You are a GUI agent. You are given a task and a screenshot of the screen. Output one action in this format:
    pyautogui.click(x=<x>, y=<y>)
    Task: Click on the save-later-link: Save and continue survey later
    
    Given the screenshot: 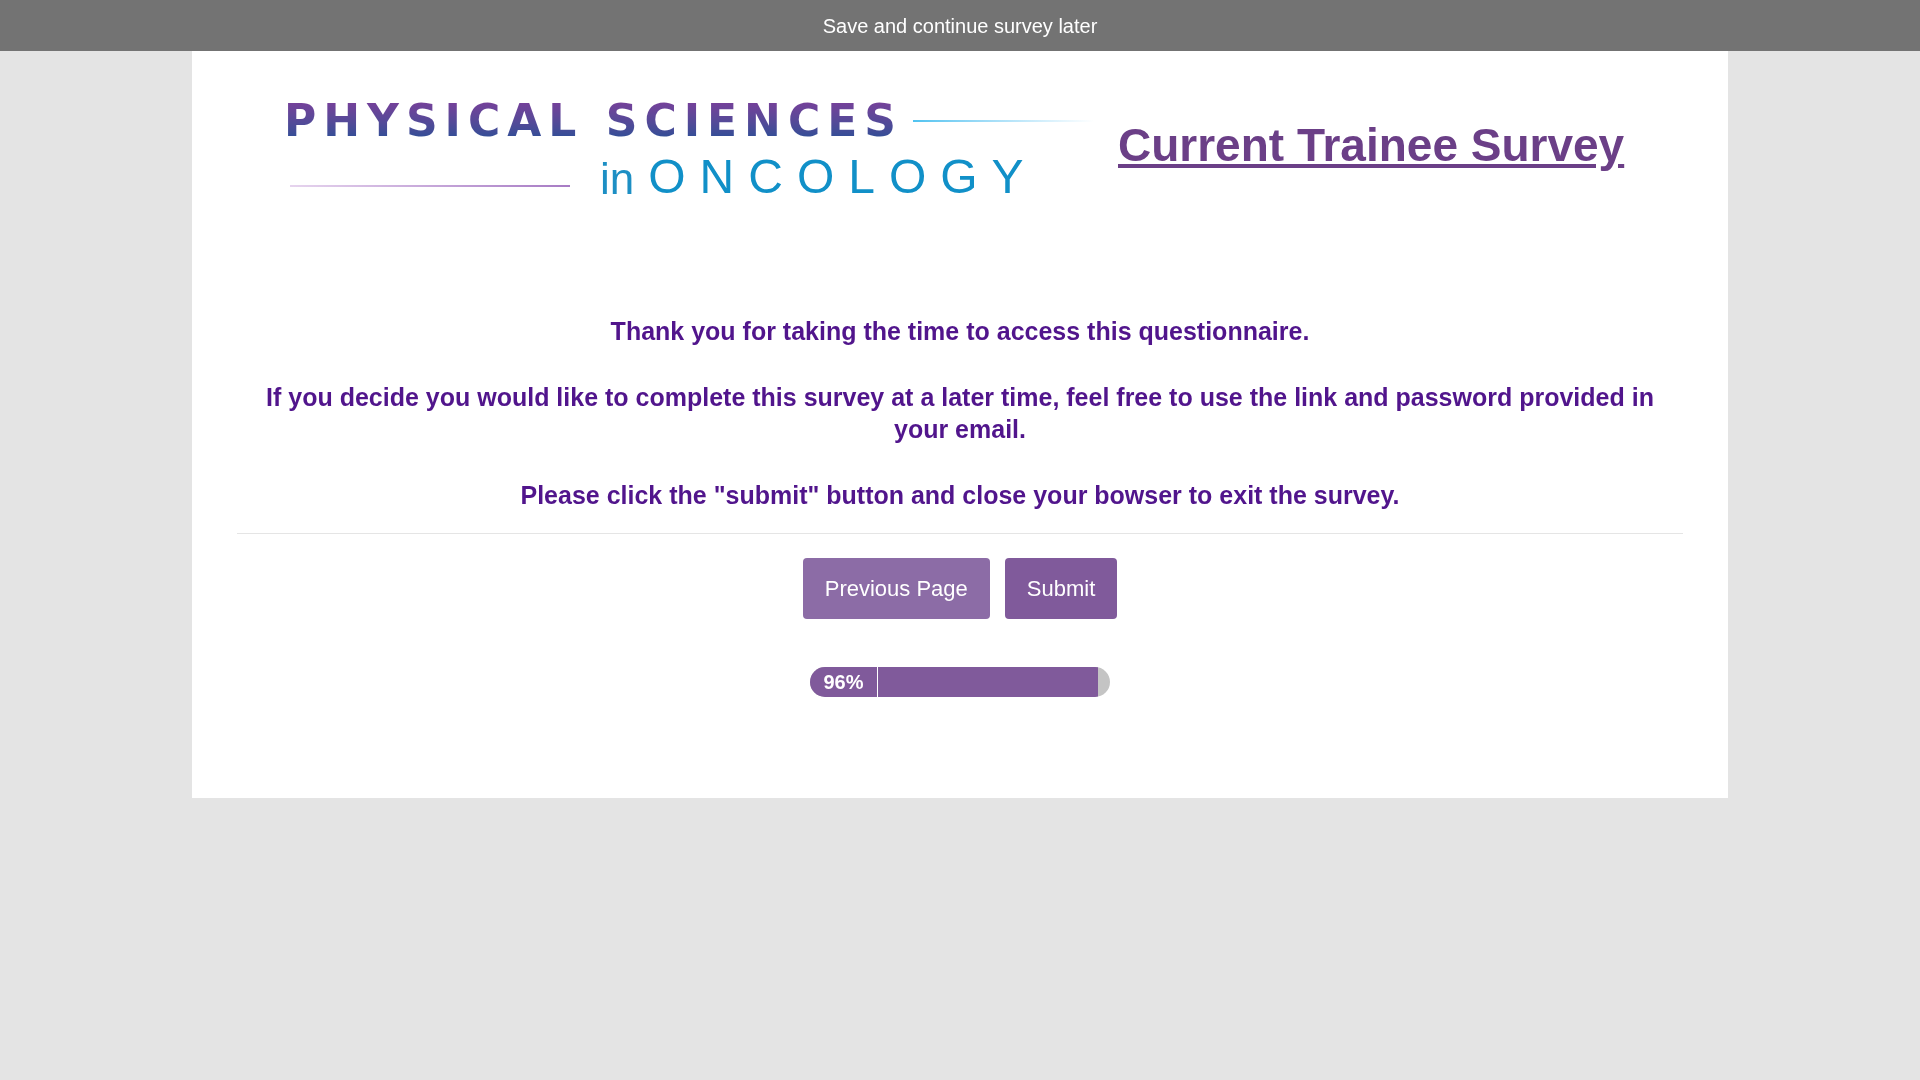 What is the action you would take?
    pyautogui.click(x=960, y=25)
    